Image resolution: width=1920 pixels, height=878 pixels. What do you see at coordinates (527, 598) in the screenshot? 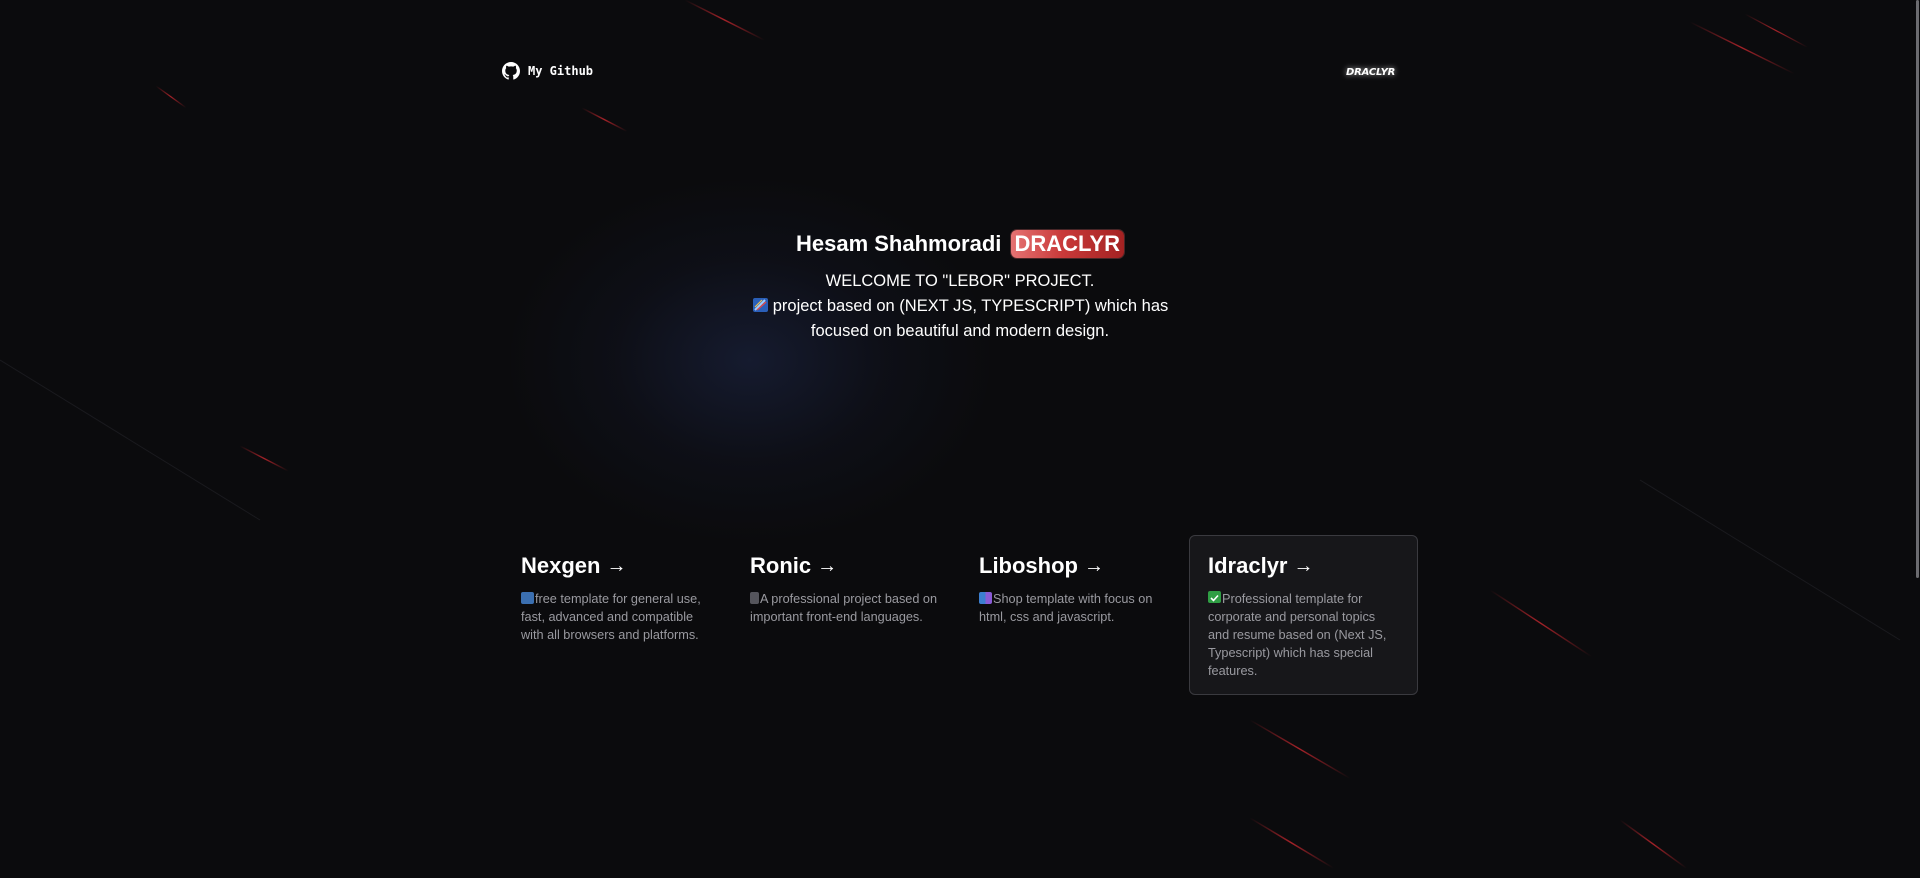
I see `laptop-emoji-icon` at bounding box center [527, 598].